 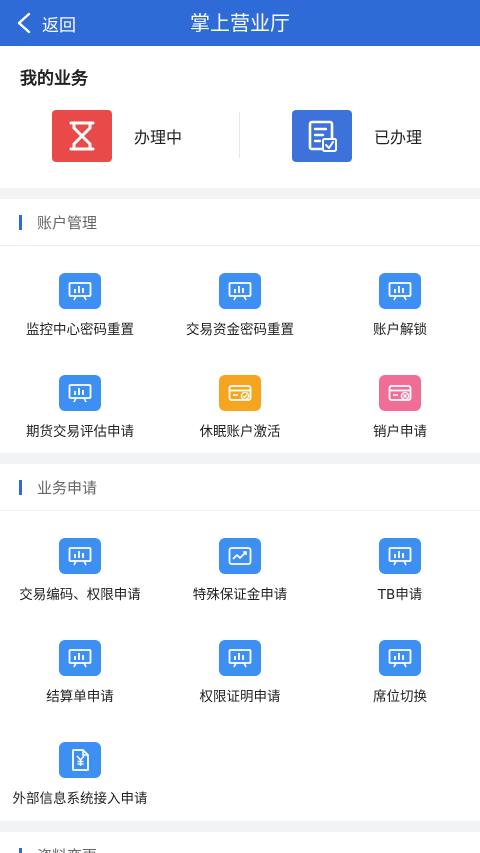 What do you see at coordinates (357, 136) in the screenshot?
I see `done-button: 已办理` at bounding box center [357, 136].